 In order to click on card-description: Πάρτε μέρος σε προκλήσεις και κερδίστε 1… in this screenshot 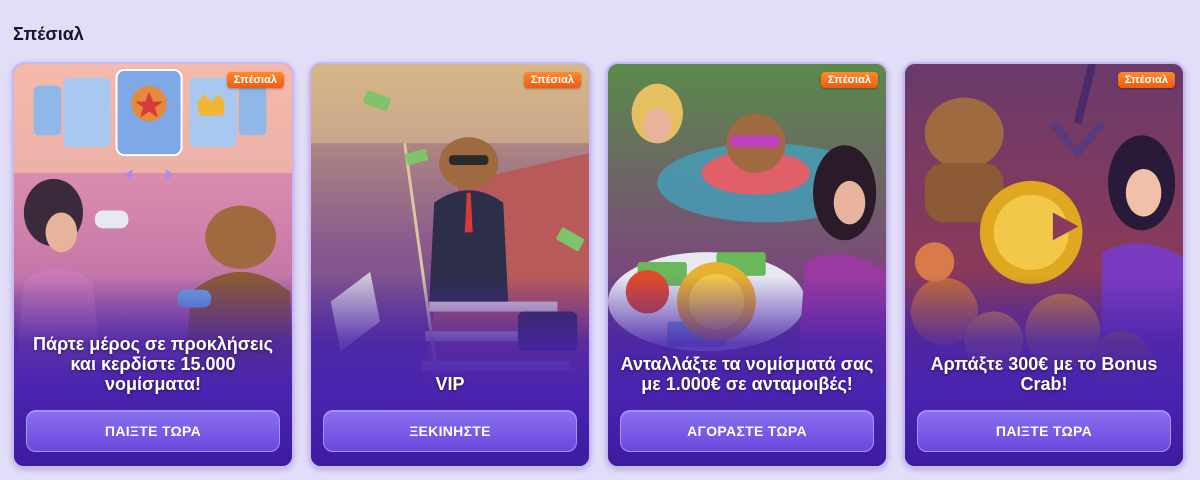, I will do `click(153, 364)`.